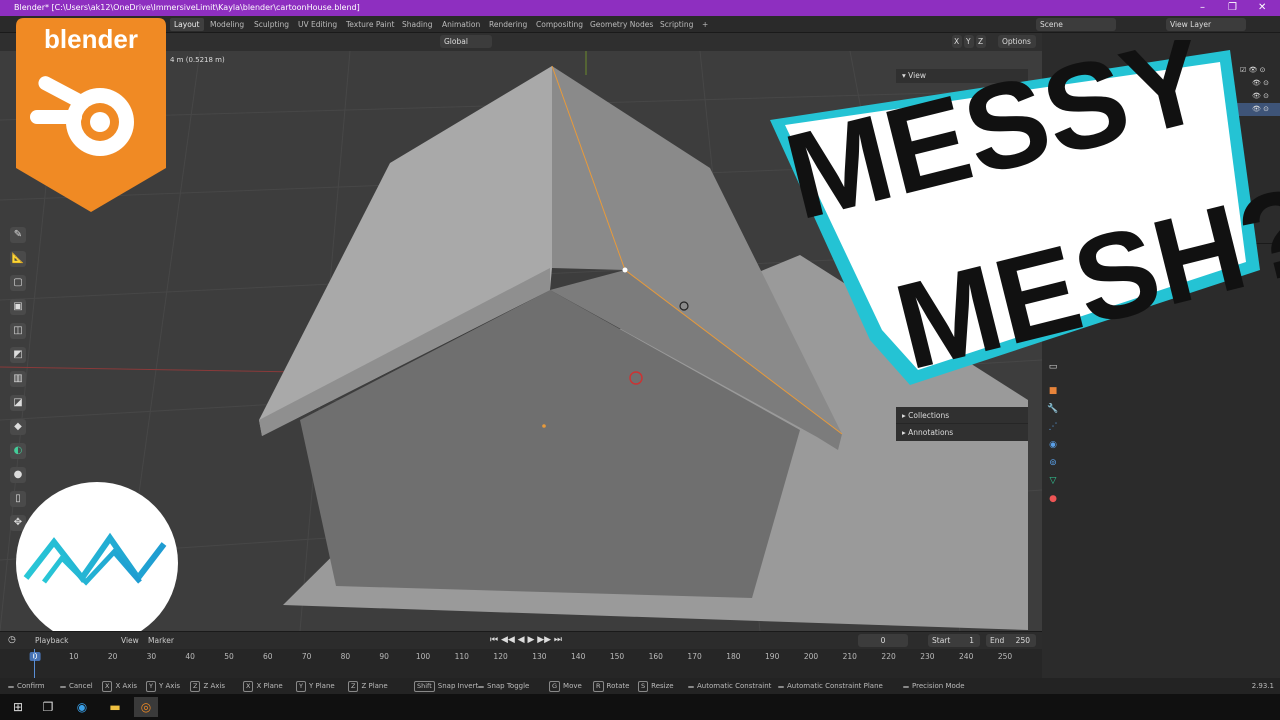  I want to click on playback-menu: Playback, so click(51, 640).